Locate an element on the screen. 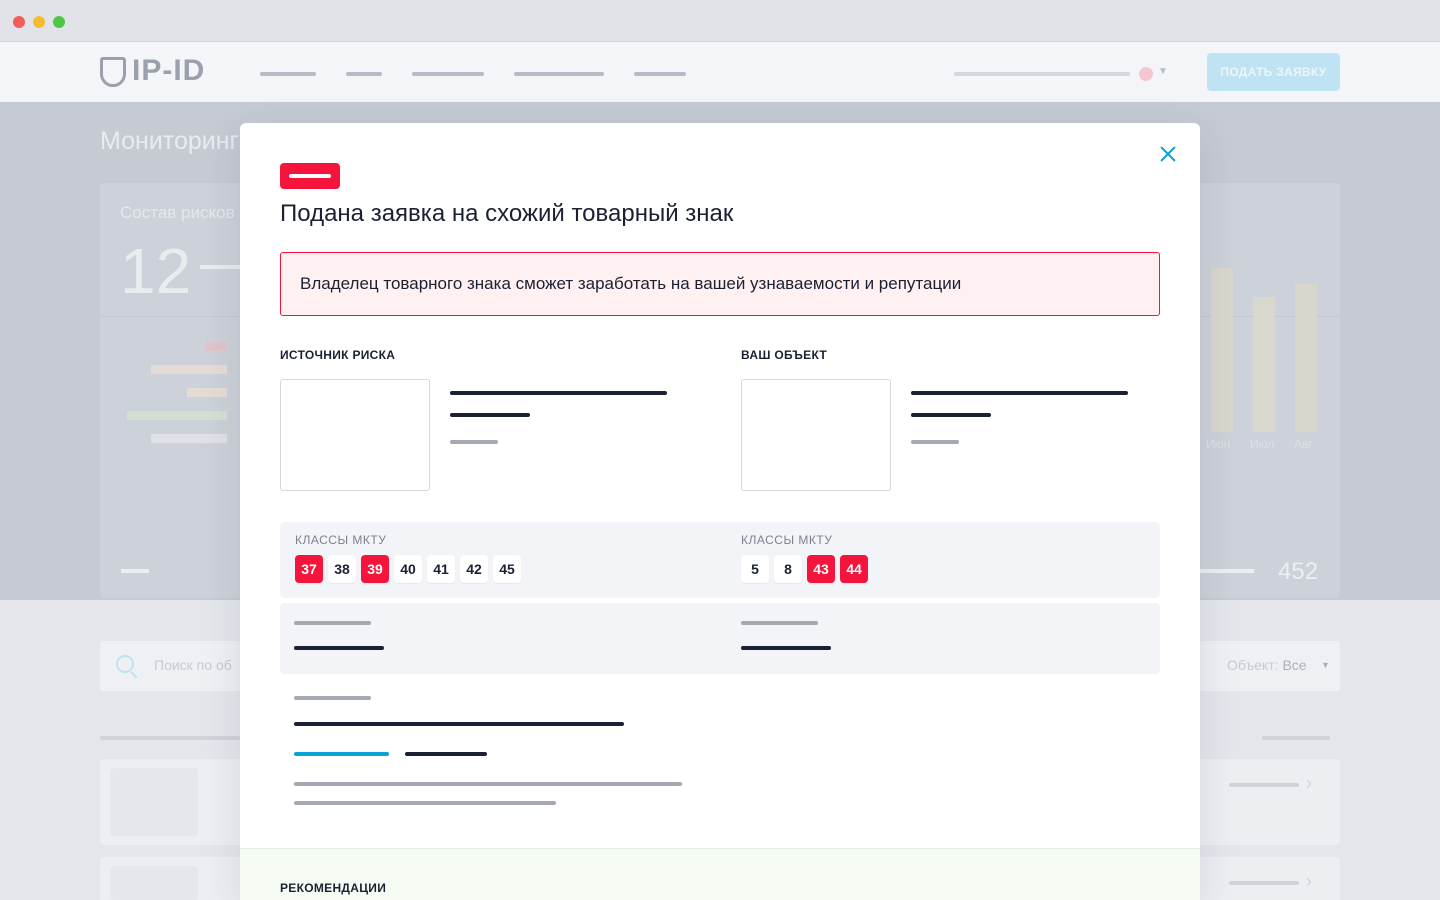 The width and height of the screenshot is (1440, 900). search-icon is located at coordinates (125, 664).